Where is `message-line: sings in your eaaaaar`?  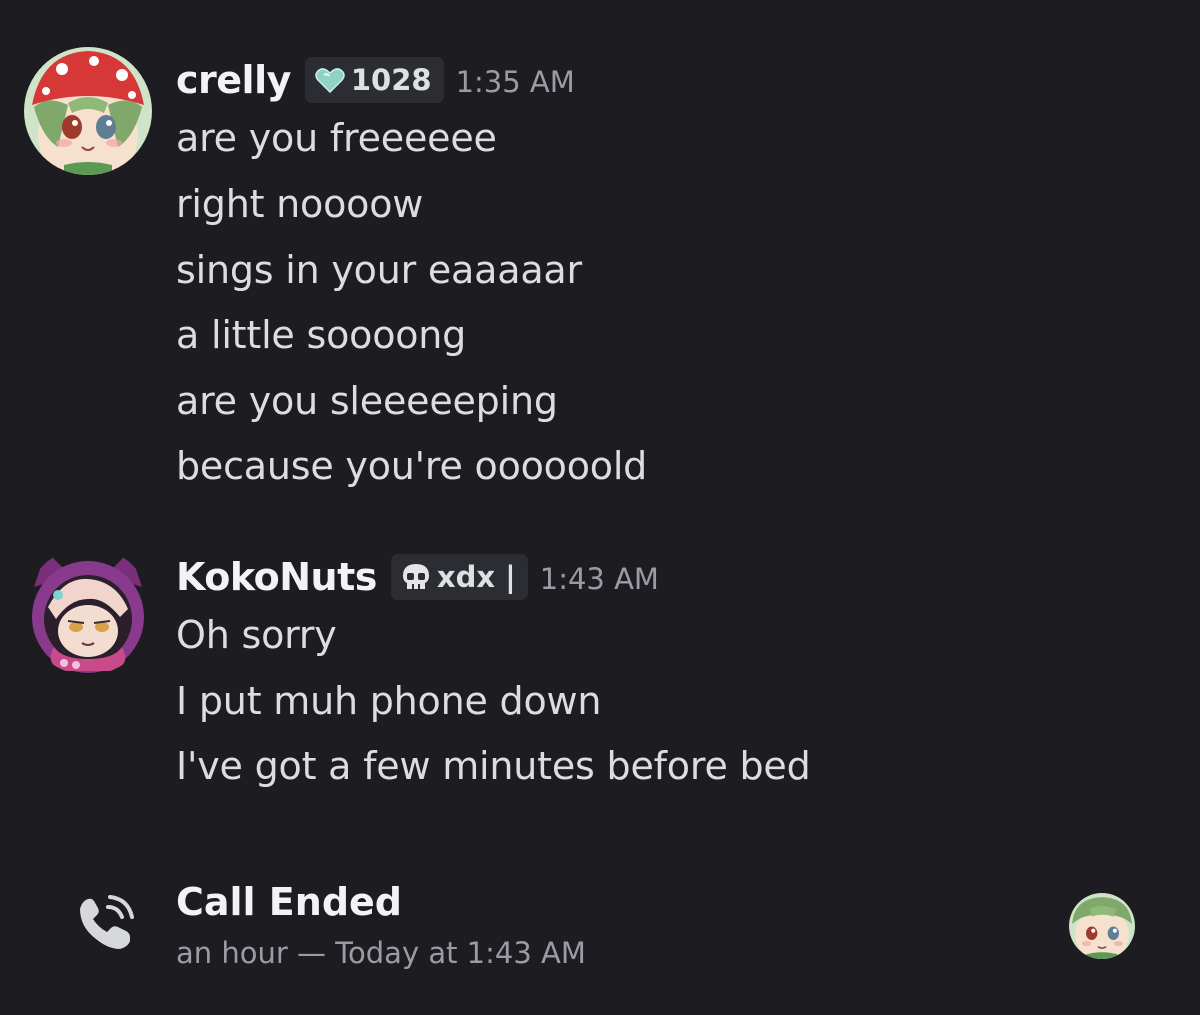 message-line: sings in your eaaaaar is located at coordinates (379, 270).